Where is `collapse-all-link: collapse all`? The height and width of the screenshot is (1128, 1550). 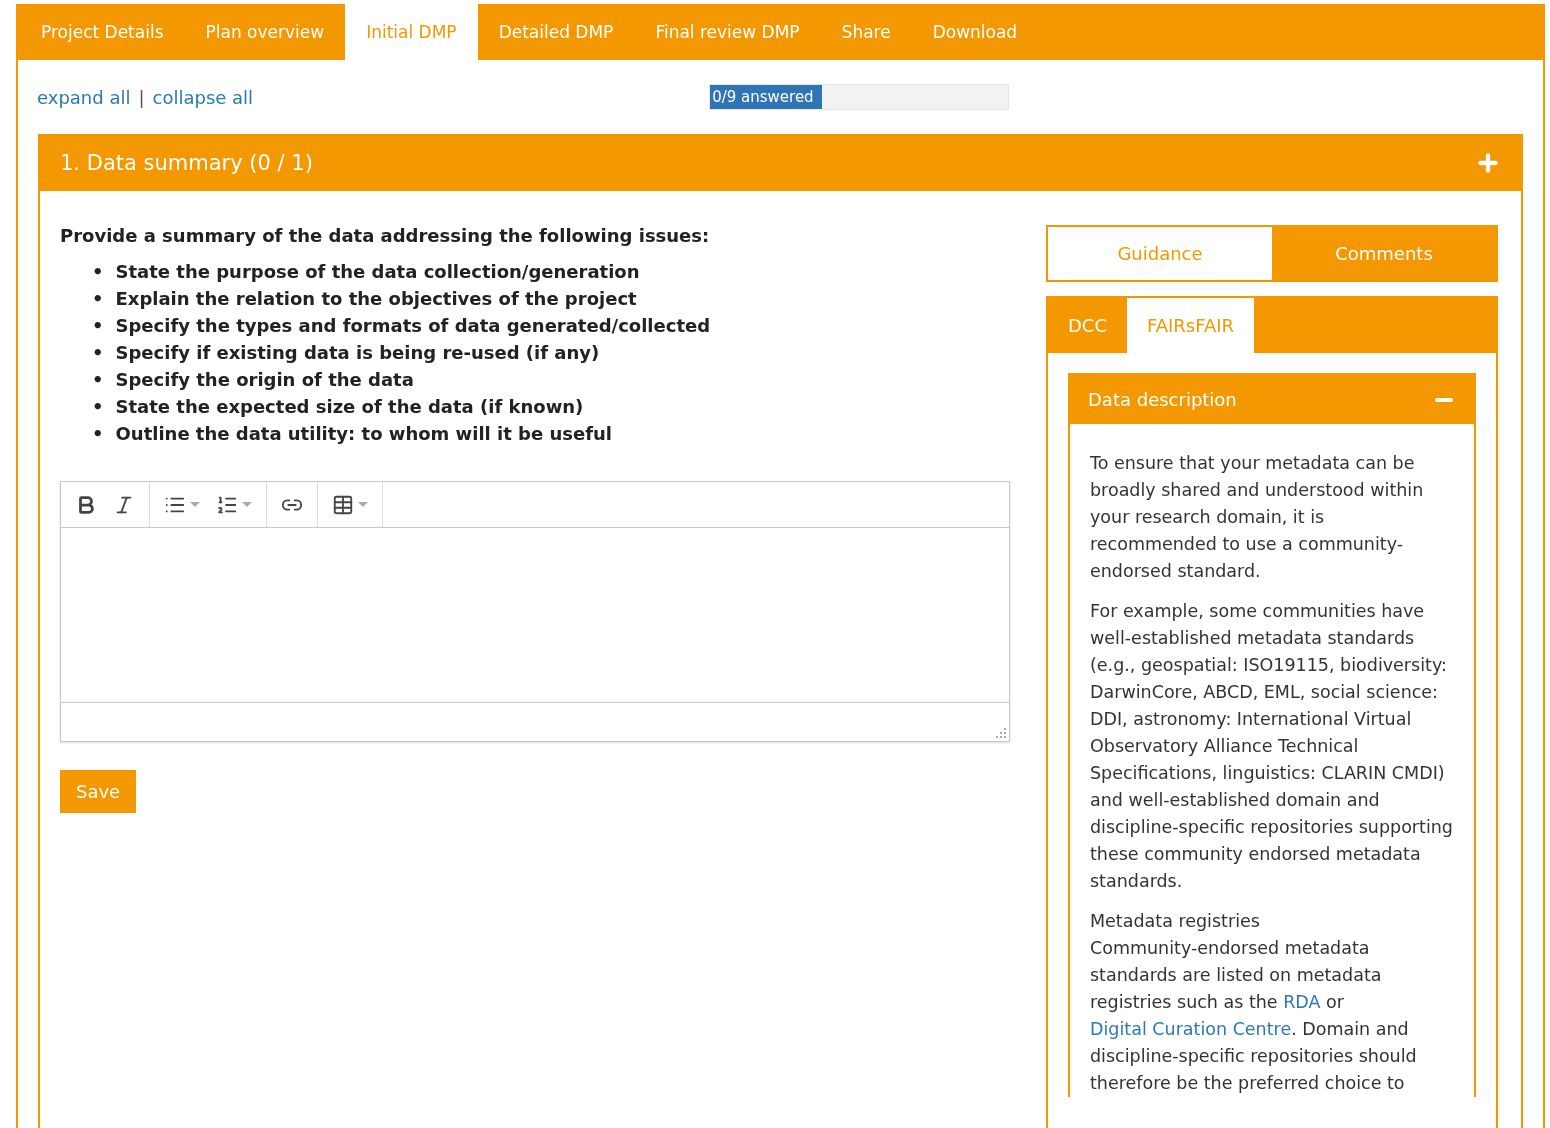 collapse-all-link: collapse all is located at coordinates (203, 97).